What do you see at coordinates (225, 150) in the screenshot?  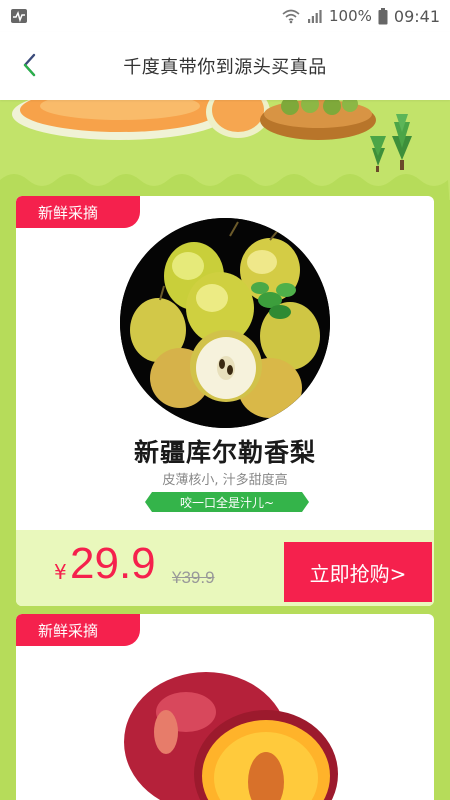 I see `banner` at bounding box center [225, 150].